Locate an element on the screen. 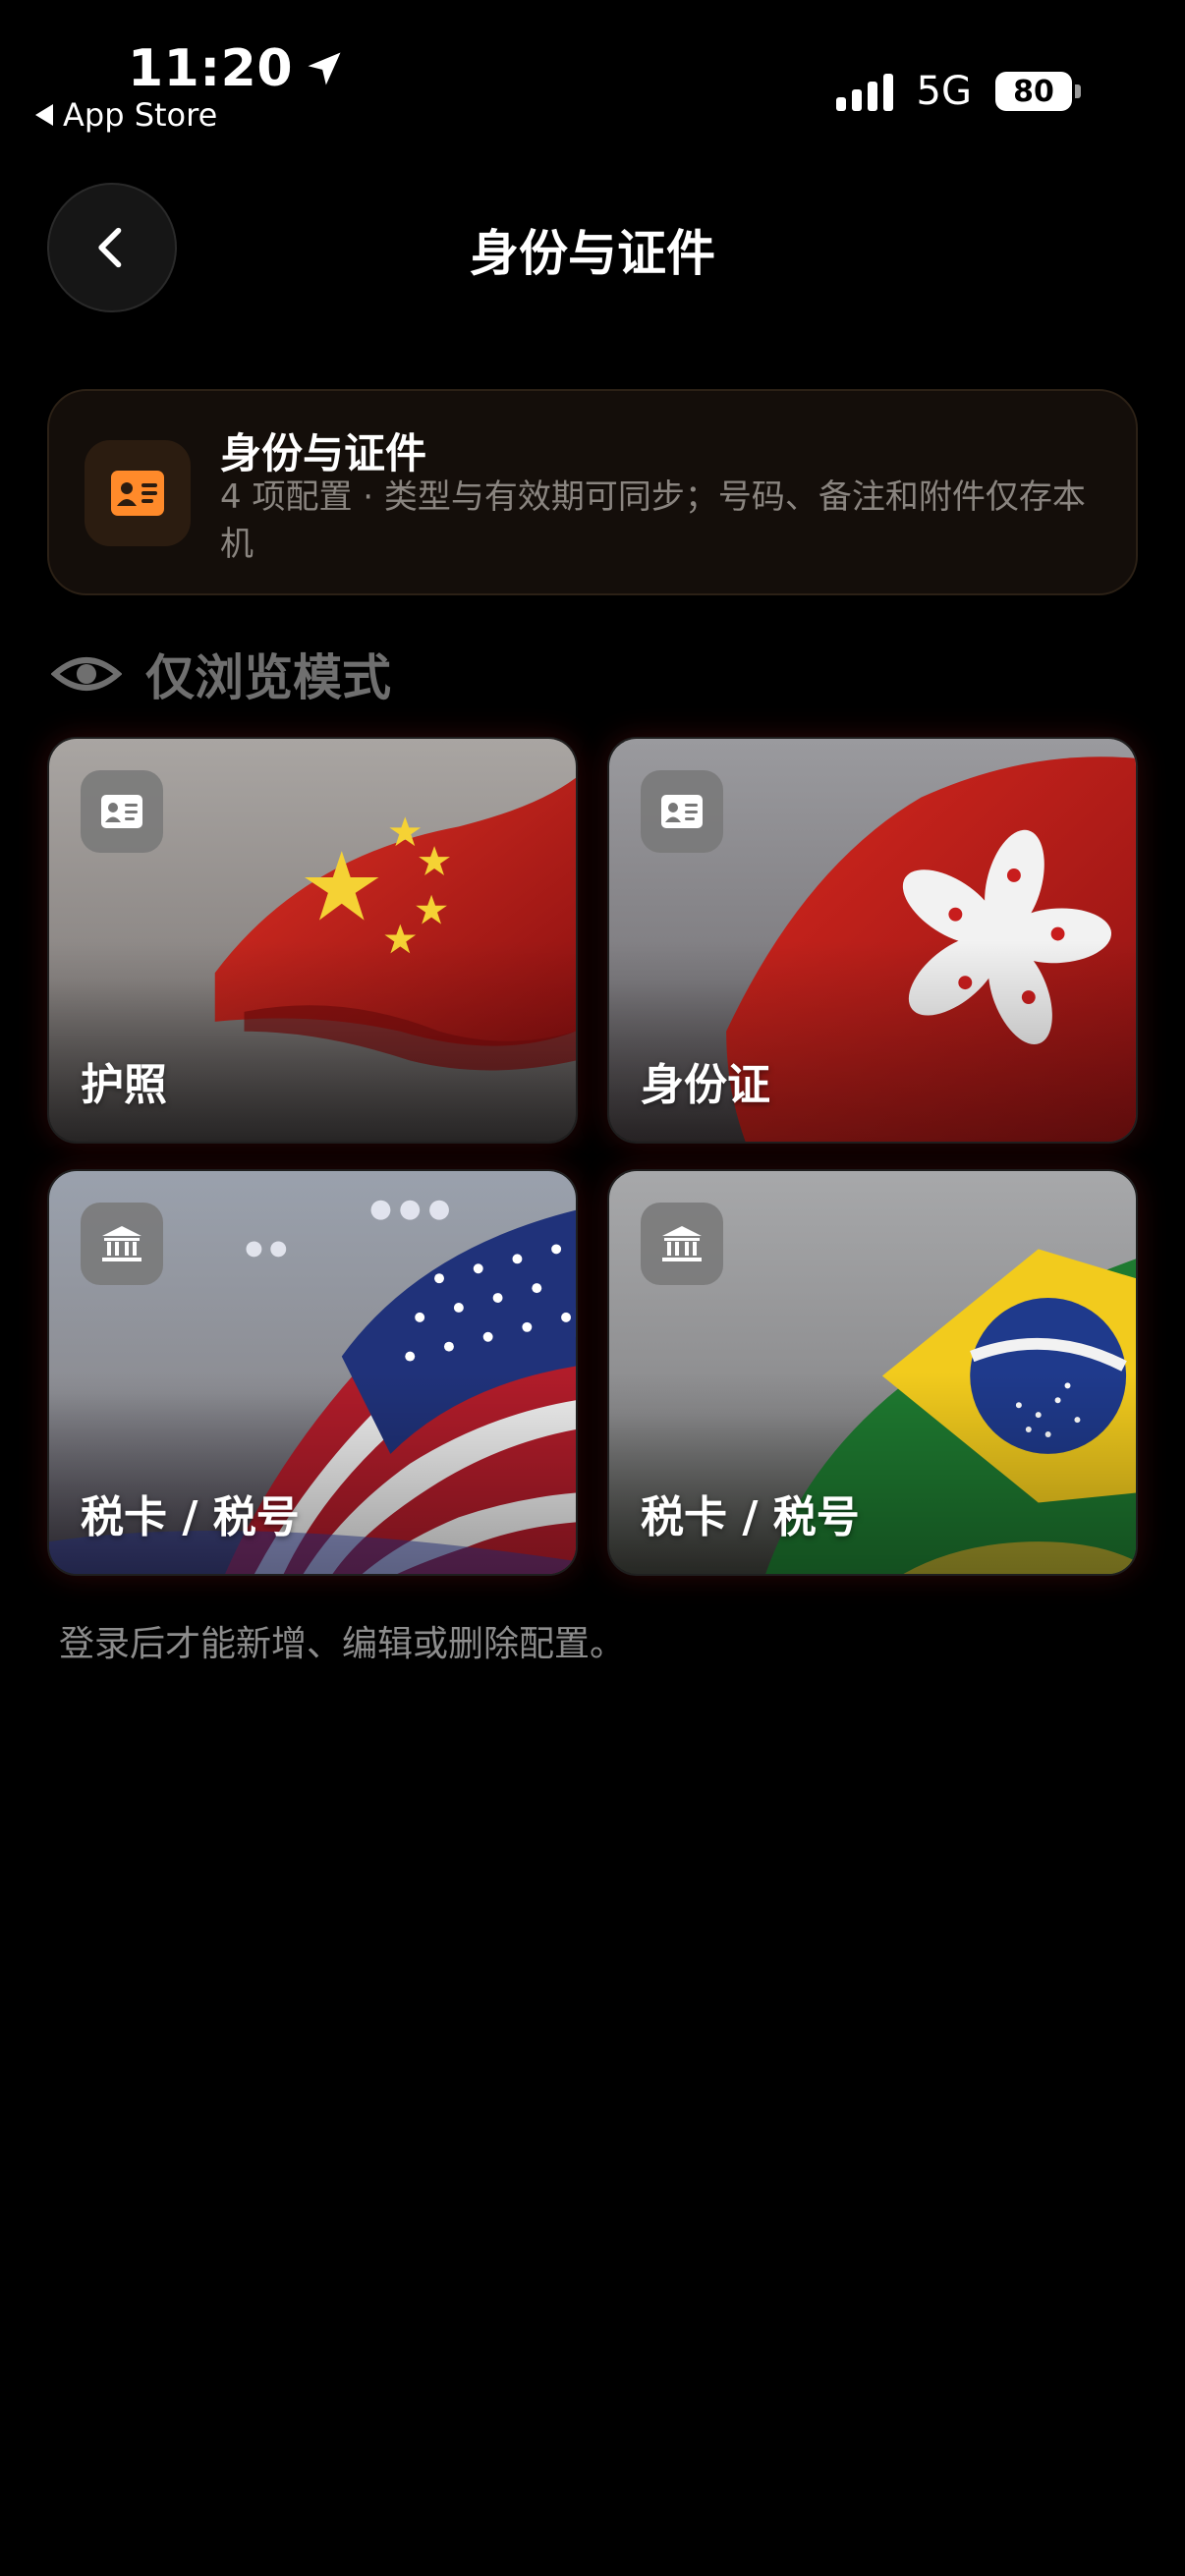 This screenshot has height=2576, width=1185. status-indicators: 5G 80 is located at coordinates (958, 91).